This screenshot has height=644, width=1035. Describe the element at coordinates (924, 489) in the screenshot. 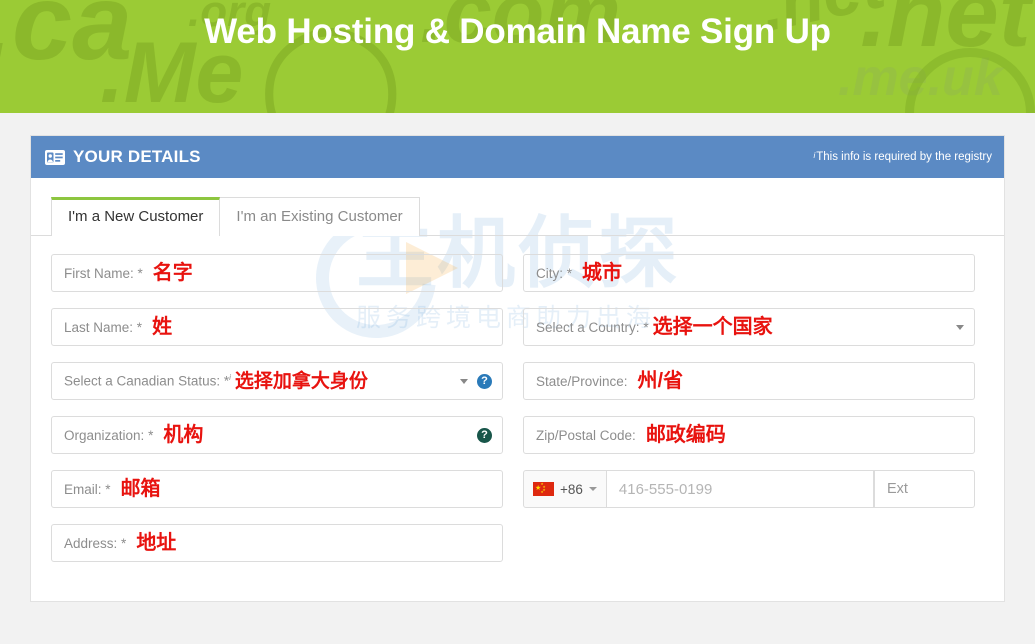

I see `phone-ext-input: Ext` at that location.